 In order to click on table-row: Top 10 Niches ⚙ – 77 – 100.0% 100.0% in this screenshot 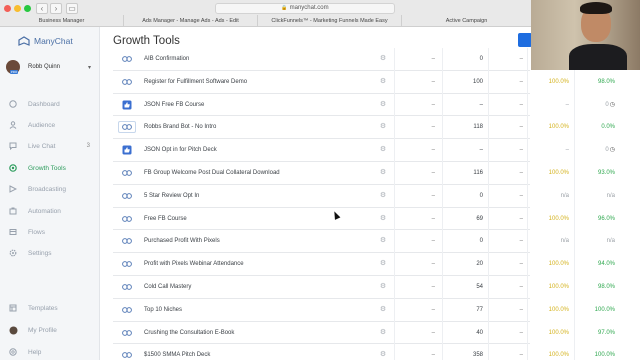, I will do `click(364, 310)`.